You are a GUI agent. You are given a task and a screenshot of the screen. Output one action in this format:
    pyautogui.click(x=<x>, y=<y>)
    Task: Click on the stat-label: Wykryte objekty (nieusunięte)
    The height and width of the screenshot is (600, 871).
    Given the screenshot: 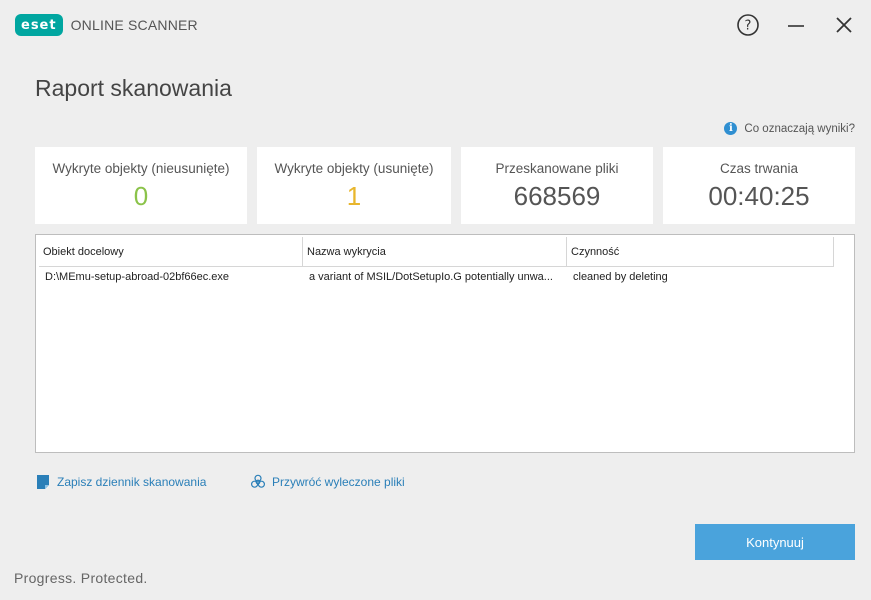 What is the action you would take?
    pyautogui.click(x=141, y=168)
    